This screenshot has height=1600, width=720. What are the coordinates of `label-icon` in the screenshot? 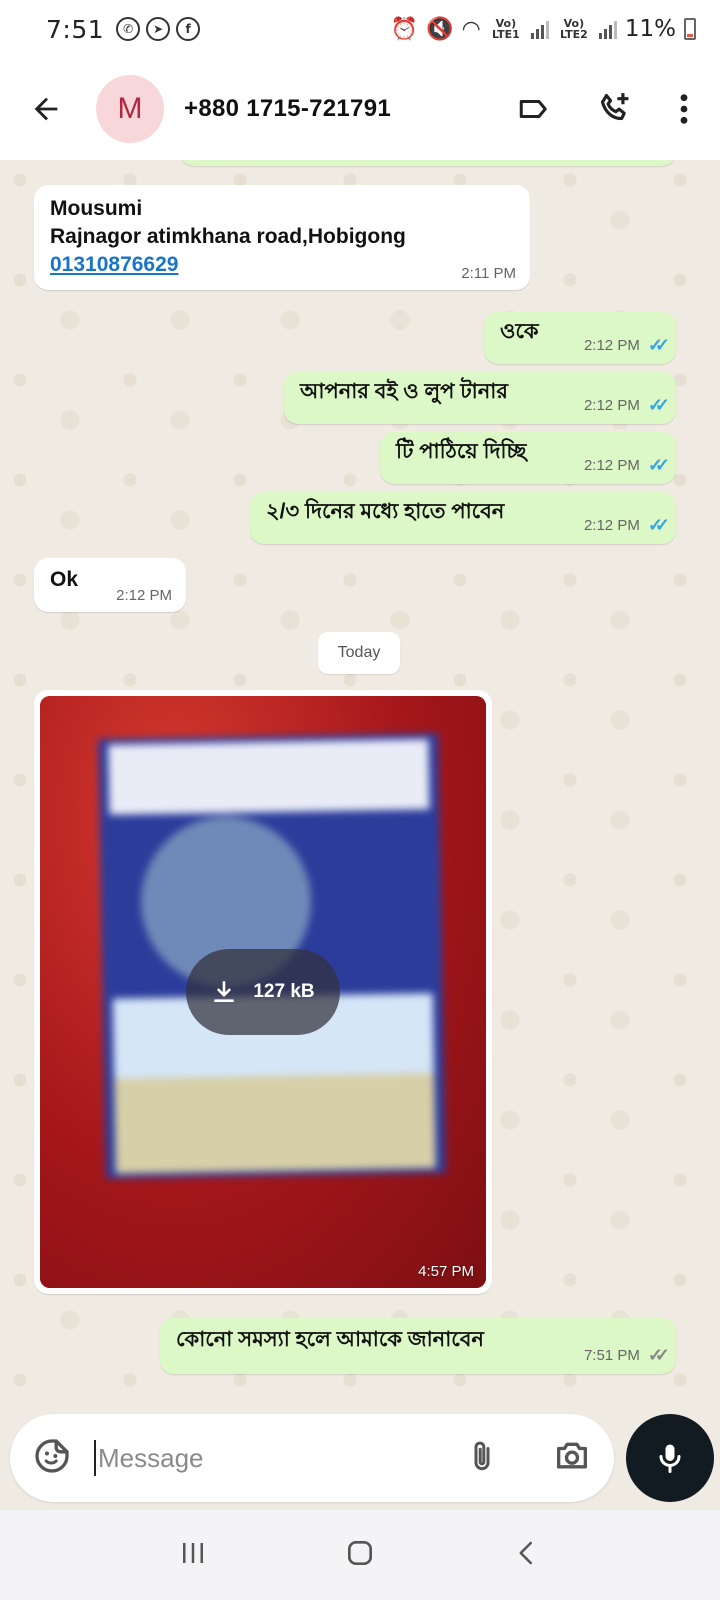 It's located at (533, 109).